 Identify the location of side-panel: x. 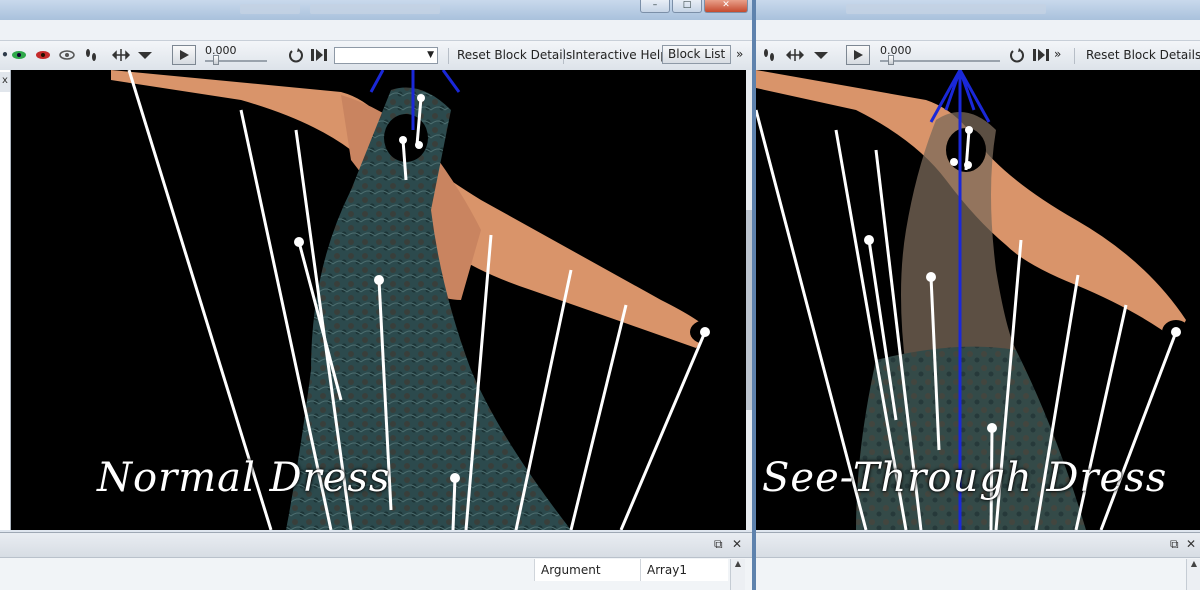
(5, 300).